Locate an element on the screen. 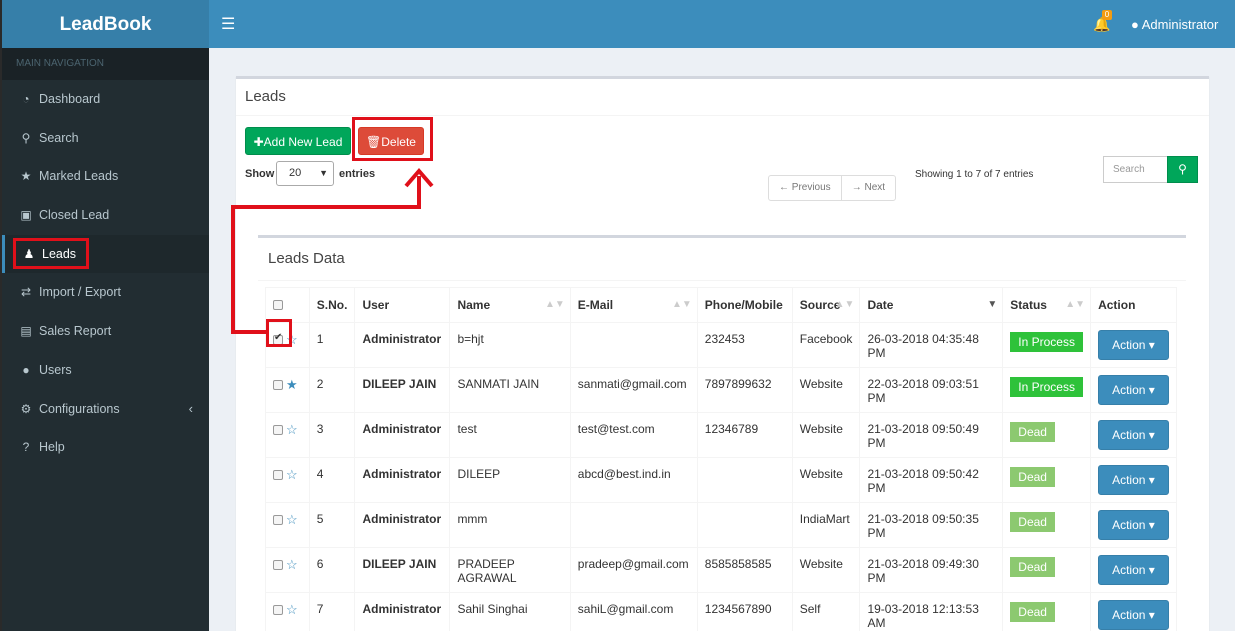  cell-sno: 6 is located at coordinates (332, 570).